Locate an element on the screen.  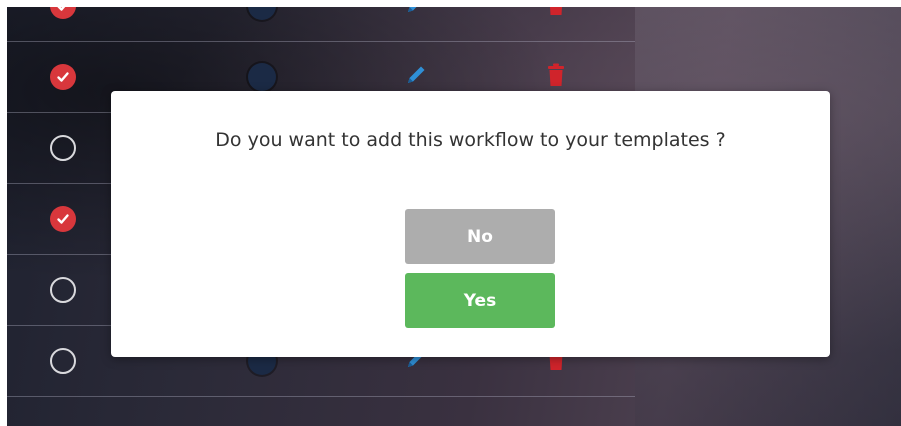
yes-button: Yes is located at coordinates (480, 300).